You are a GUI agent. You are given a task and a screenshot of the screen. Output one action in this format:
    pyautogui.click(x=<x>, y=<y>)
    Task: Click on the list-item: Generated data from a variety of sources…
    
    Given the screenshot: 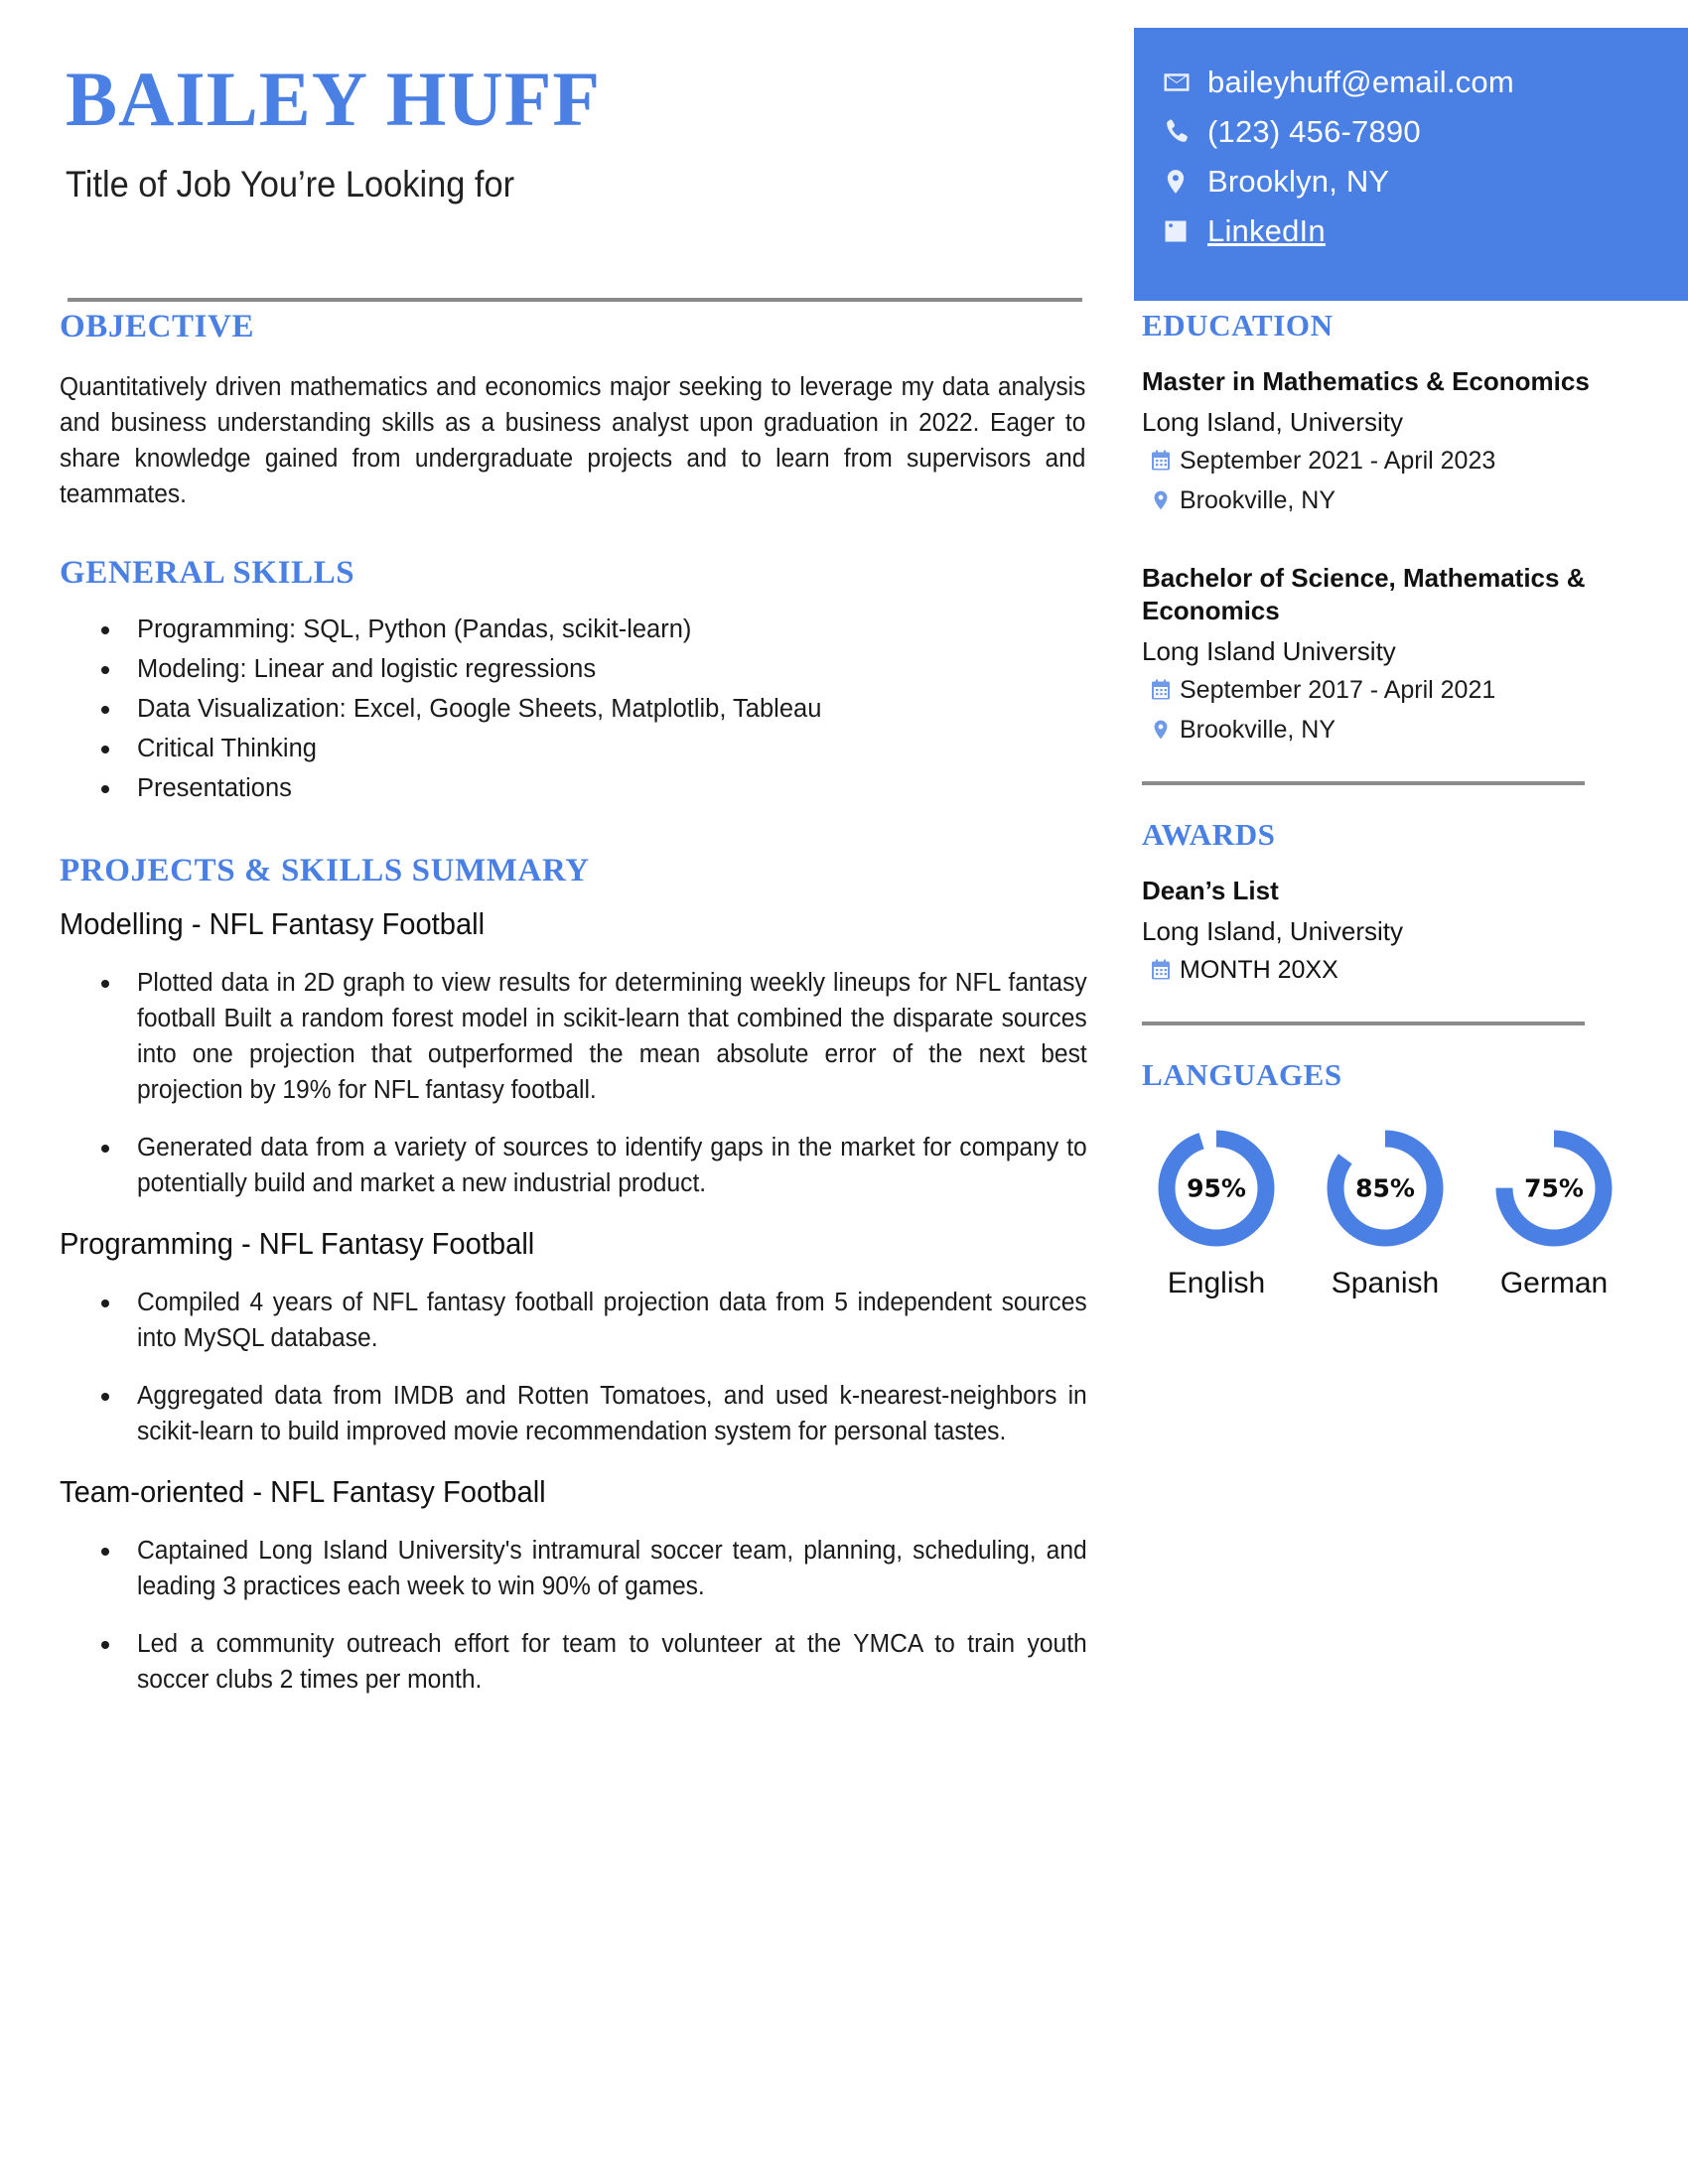 What is the action you would take?
    pyautogui.click(x=573, y=1165)
    